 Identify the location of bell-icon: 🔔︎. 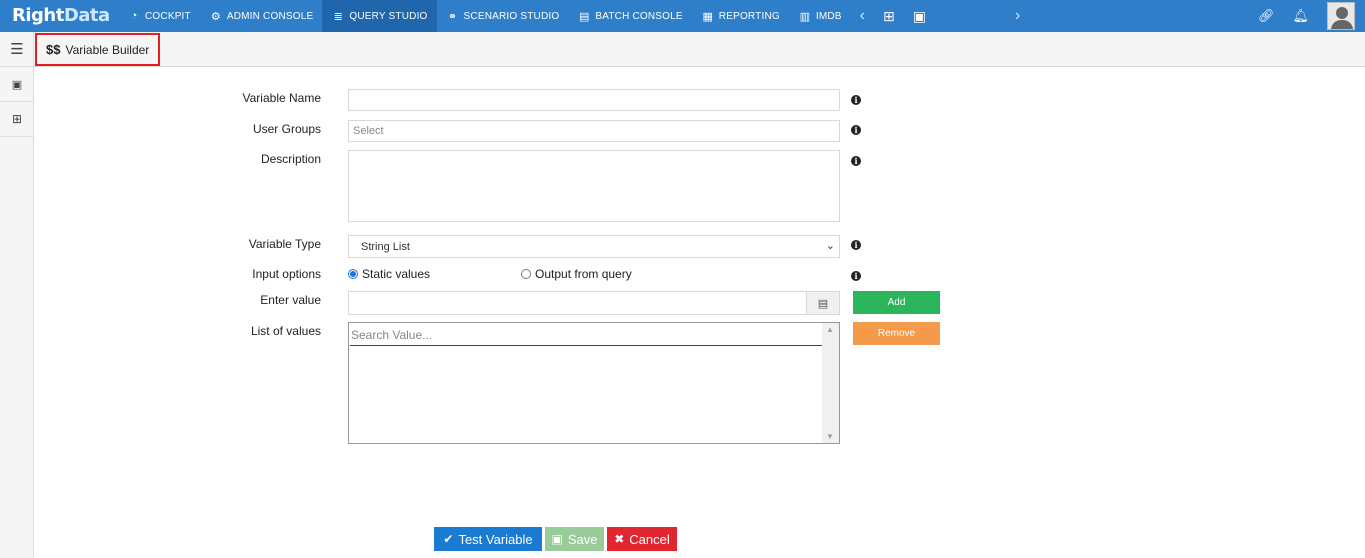
(1300, 16).